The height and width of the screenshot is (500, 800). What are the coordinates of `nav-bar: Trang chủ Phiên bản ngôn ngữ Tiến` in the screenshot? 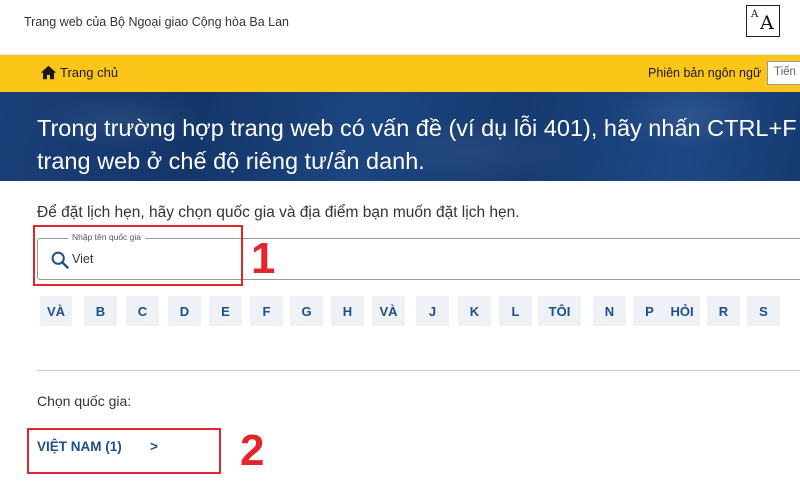 It's located at (400, 73).